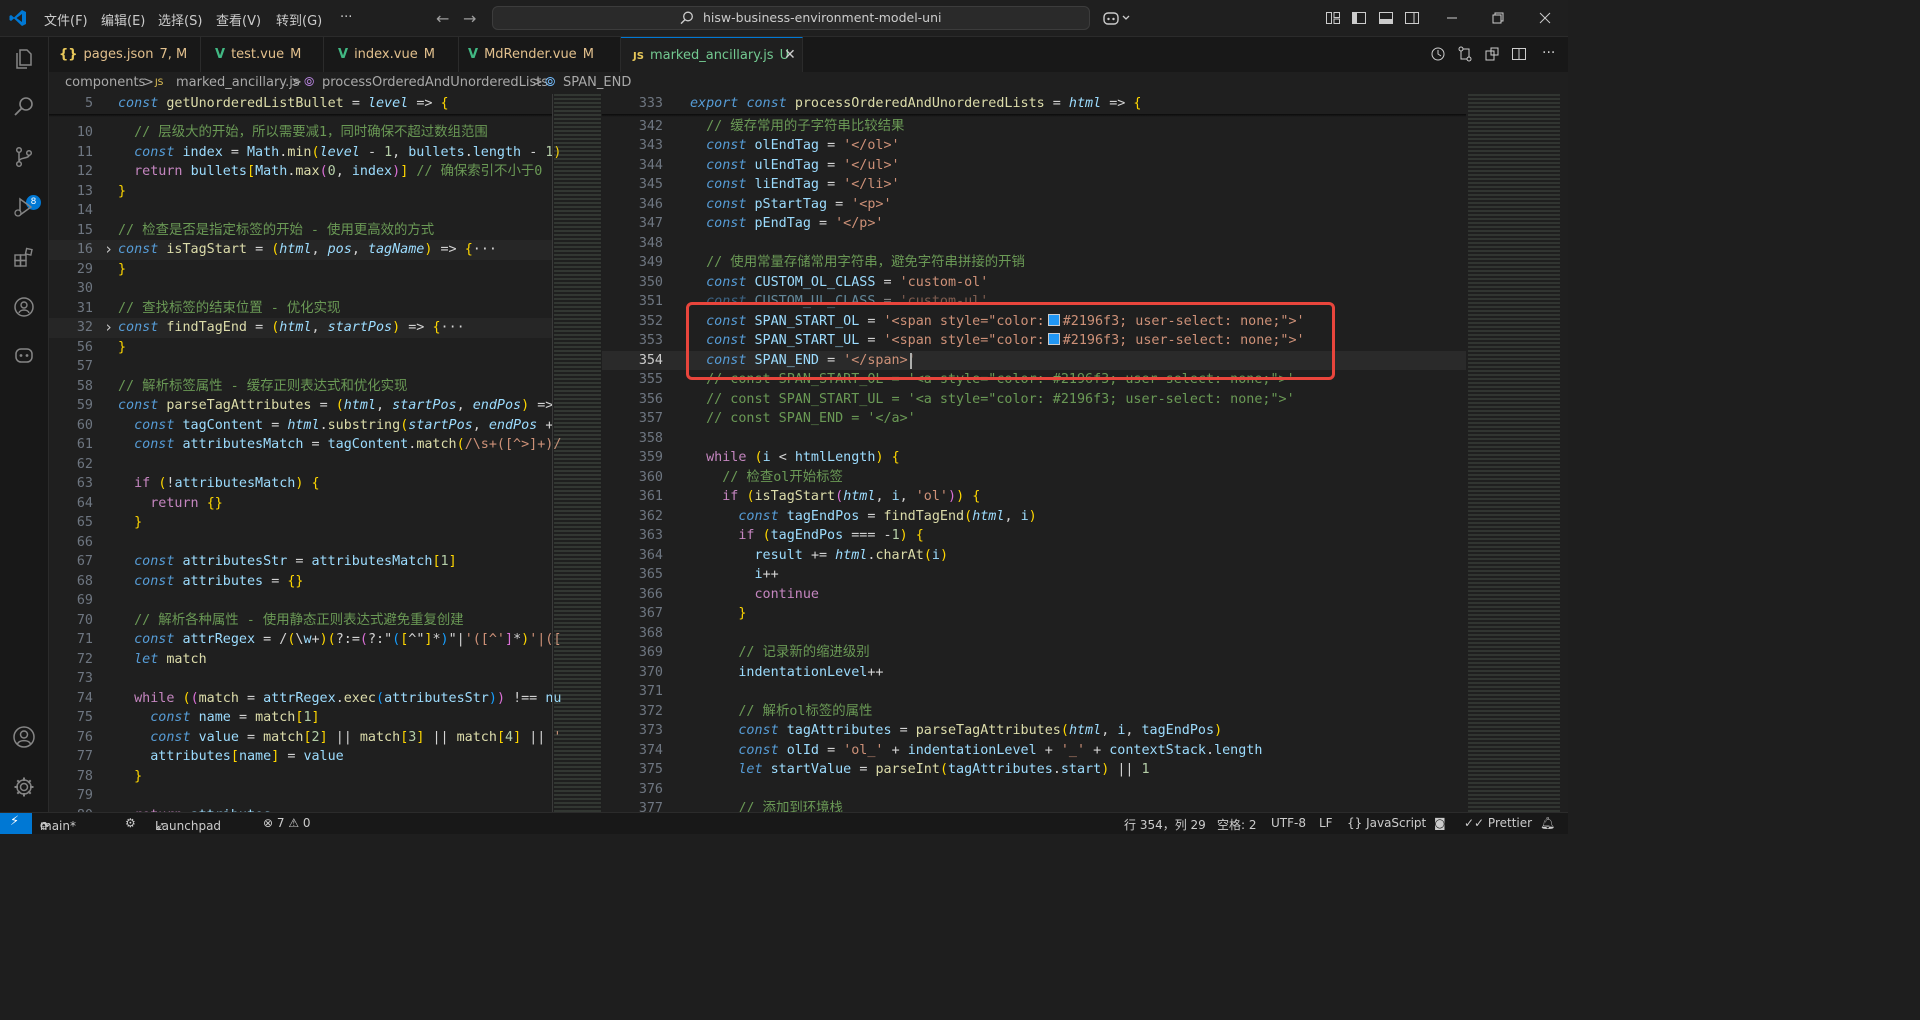 This screenshot has width=1920, height=1020. I want to click on close-tab-icon: ✕, so click(790, 55).